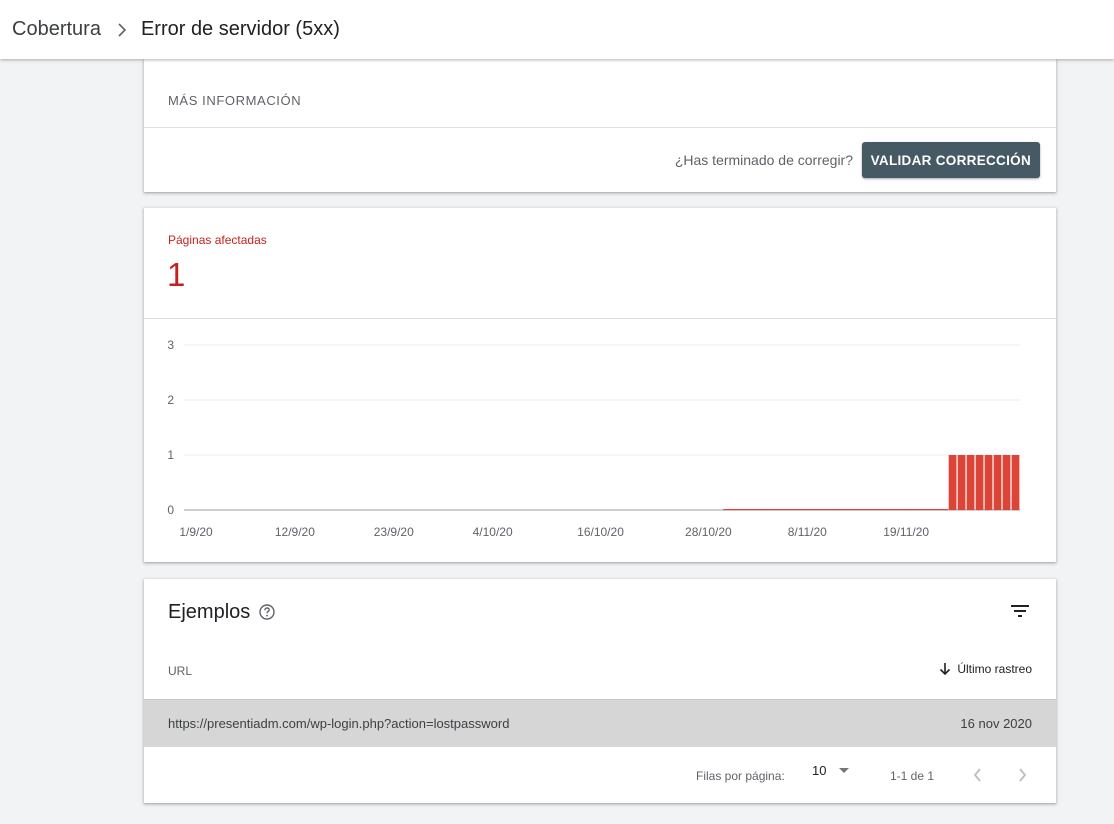  What do you see at coordinates (170, 345) in the screenshot?
I see `y-tick-label: 3` at bounding box center [170, 345].